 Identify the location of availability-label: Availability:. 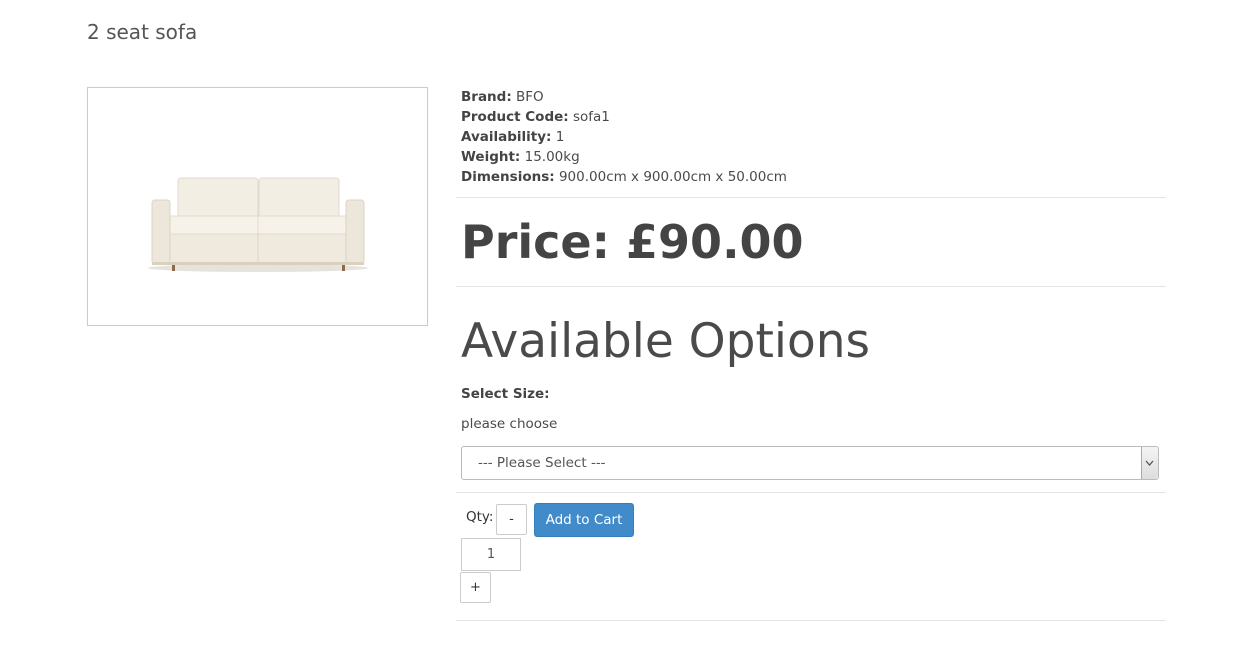
(506, 137).